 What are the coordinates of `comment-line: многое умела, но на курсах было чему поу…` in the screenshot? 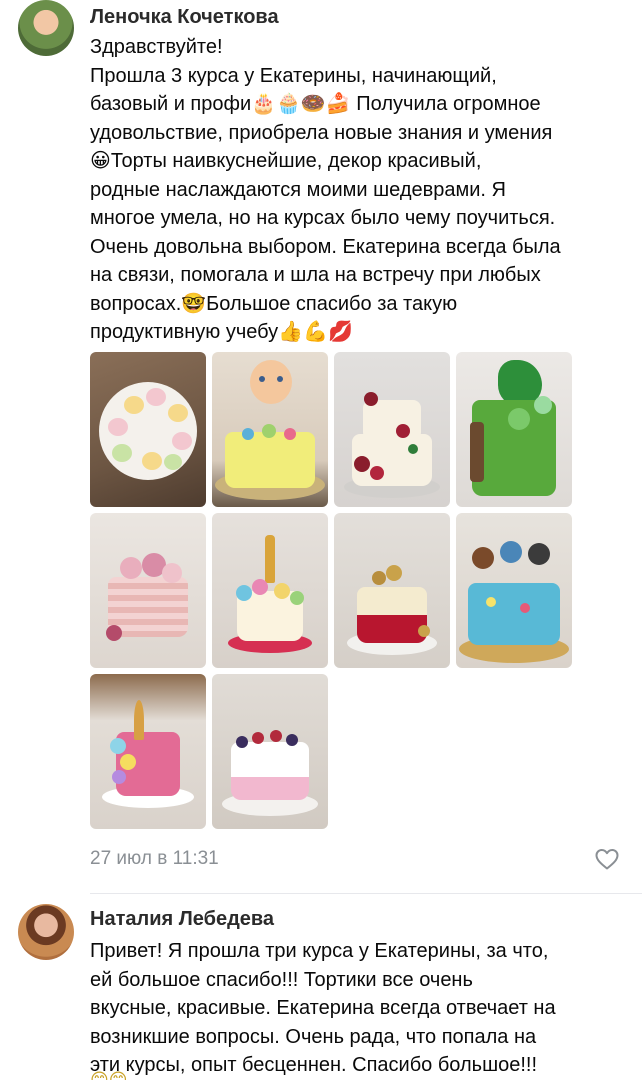 It's located at (323, 218).